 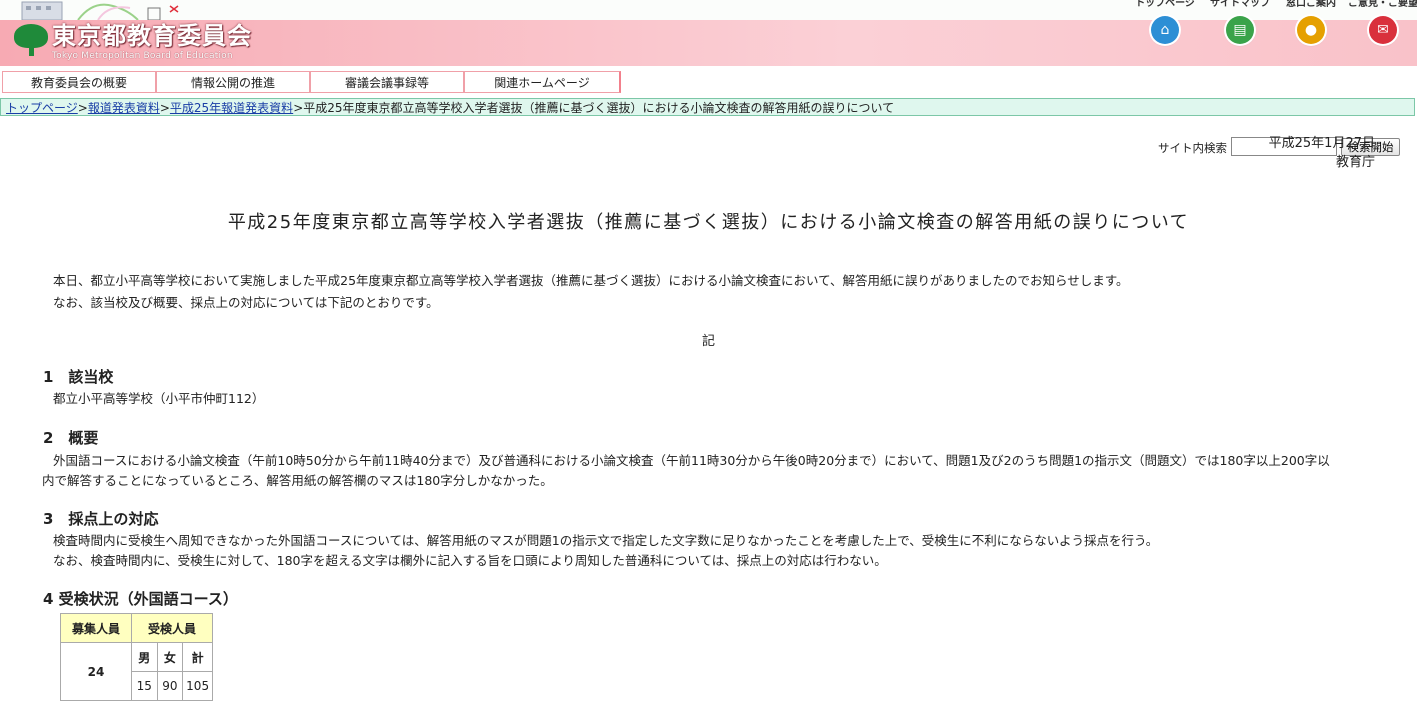 What do you see at coordinates (159, 398) in the screenshot?
I see `section-text: 都立小平高等学校（小平市仲町112）` at bounding box center [159, 398].